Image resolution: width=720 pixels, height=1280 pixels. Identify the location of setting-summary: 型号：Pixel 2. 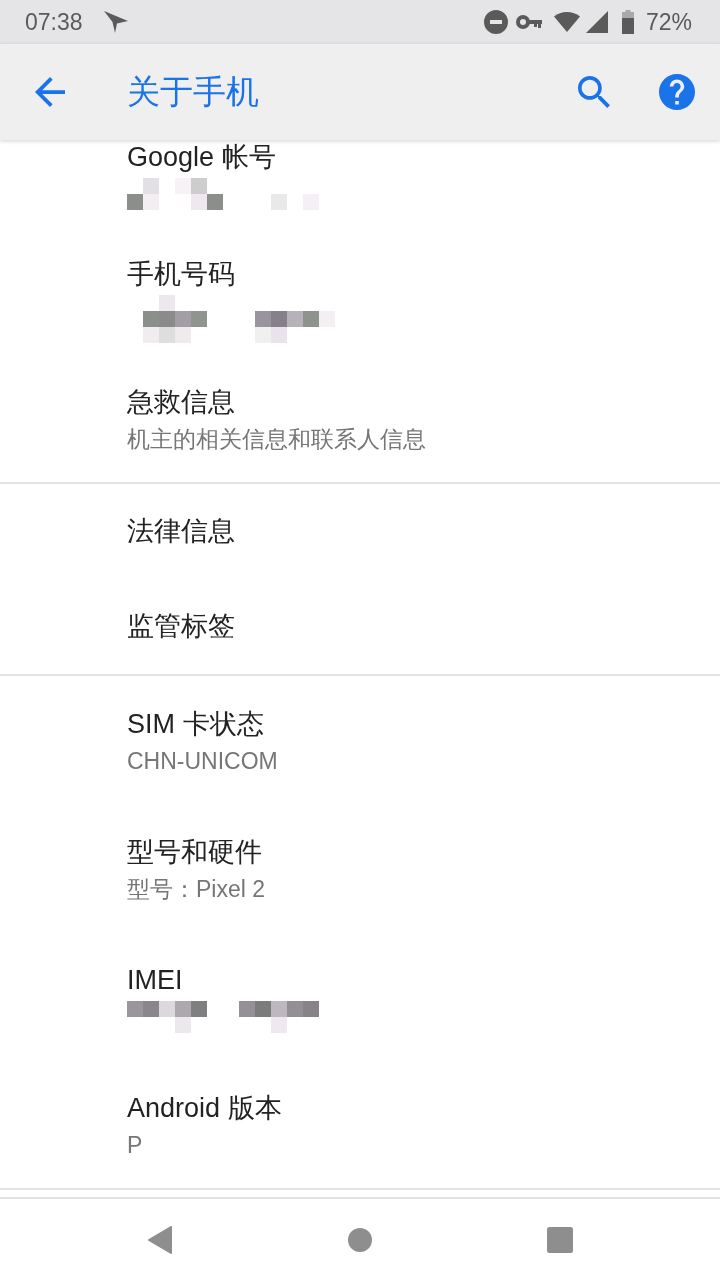
(196, 889).